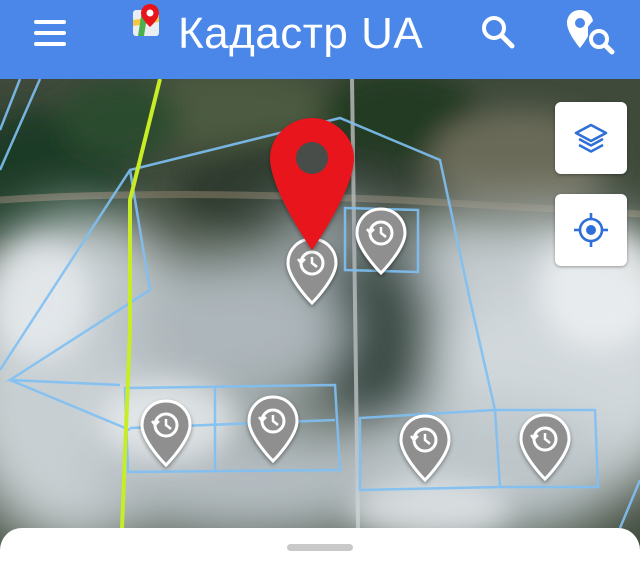 This screenshot has height=579, width=640. I want to click on map-logo-icon, so click(146, 20).